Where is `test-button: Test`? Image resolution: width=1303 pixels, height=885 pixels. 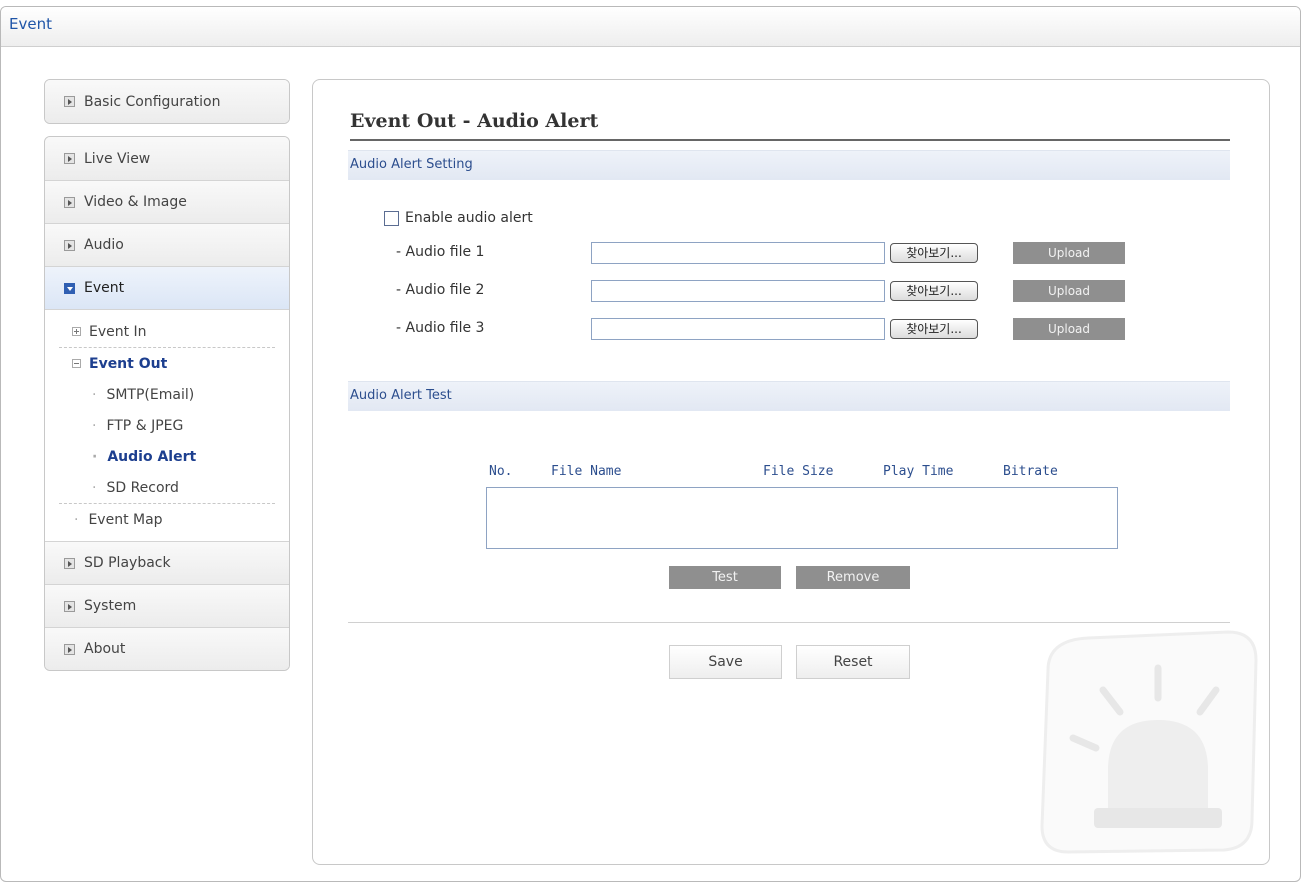 test-button: Test is located at coordinates (725, 577).